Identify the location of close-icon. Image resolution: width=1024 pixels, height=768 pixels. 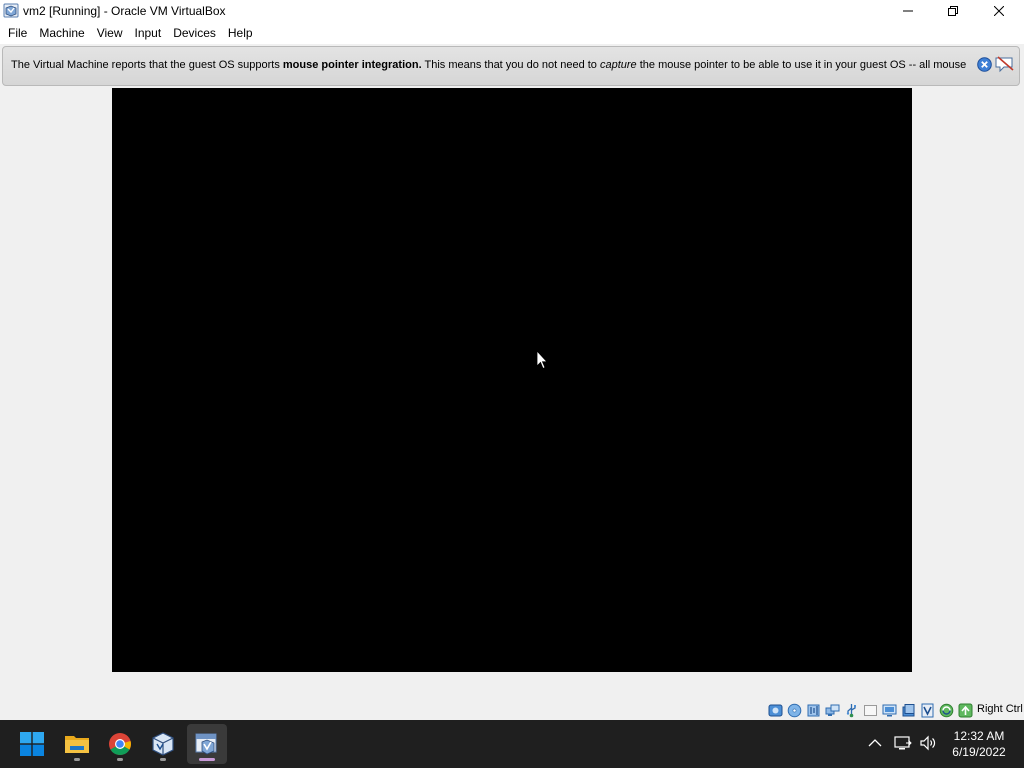
(999, 11).